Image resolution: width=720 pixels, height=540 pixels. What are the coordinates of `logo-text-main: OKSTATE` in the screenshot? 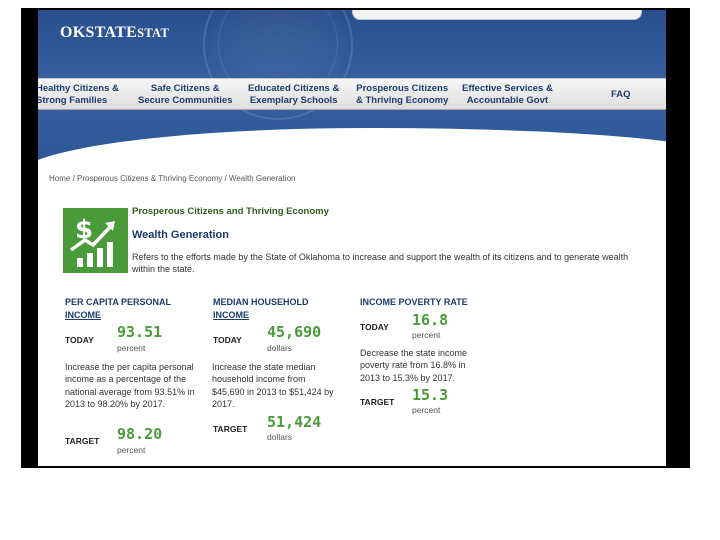 It's located at (99, 32).